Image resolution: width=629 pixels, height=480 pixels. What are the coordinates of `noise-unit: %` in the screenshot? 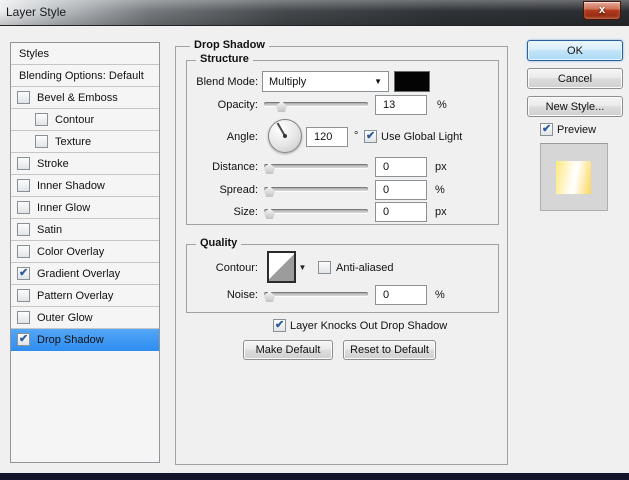 It's located at (440, 295).